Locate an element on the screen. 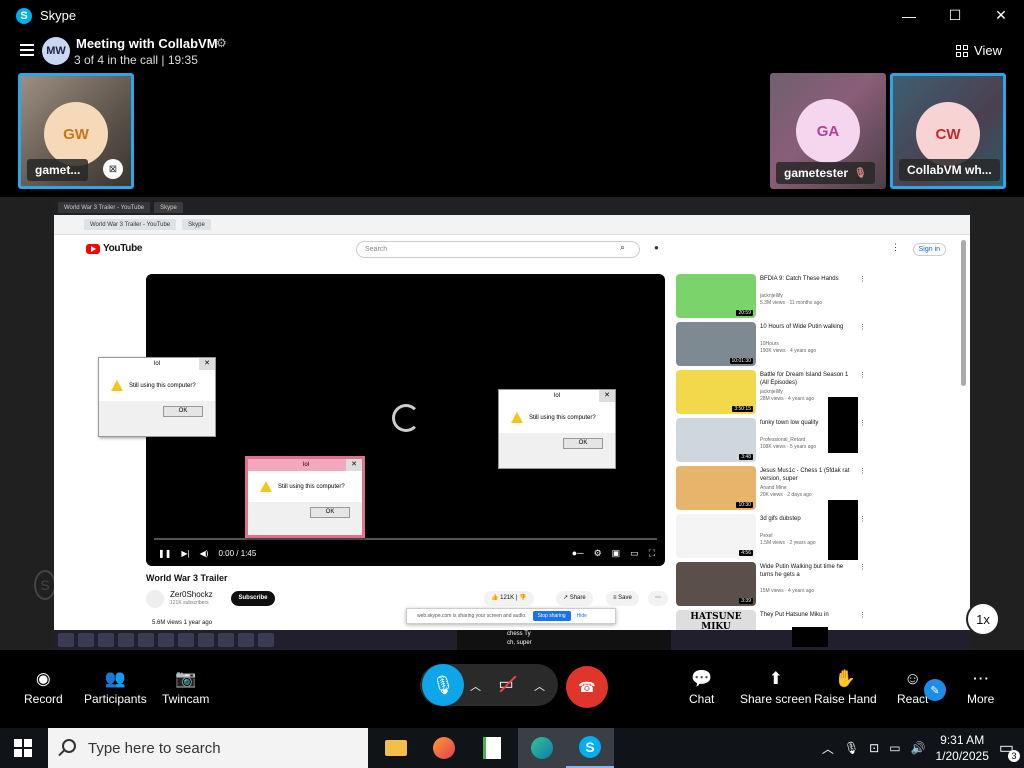 This screenshot has height=768, width=1024. skype-taskbar-icon: S is located at coordinates (590, 748).